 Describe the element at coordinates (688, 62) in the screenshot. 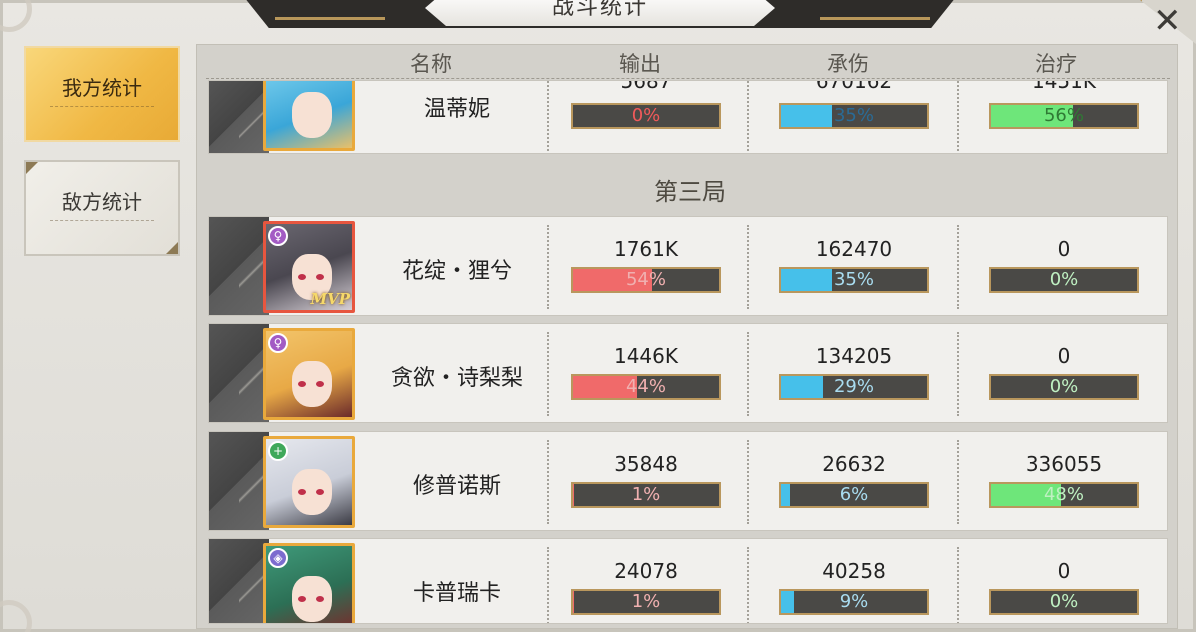

I see `table-header: 名称 输出 承伤 治疗` at that location.